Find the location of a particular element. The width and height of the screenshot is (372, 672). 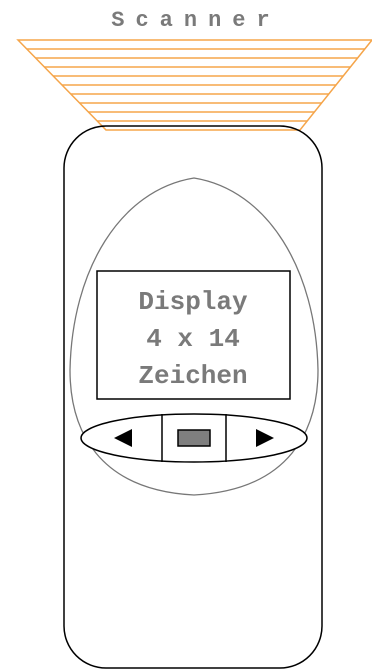

center-key is located at coordinates (194, 438).